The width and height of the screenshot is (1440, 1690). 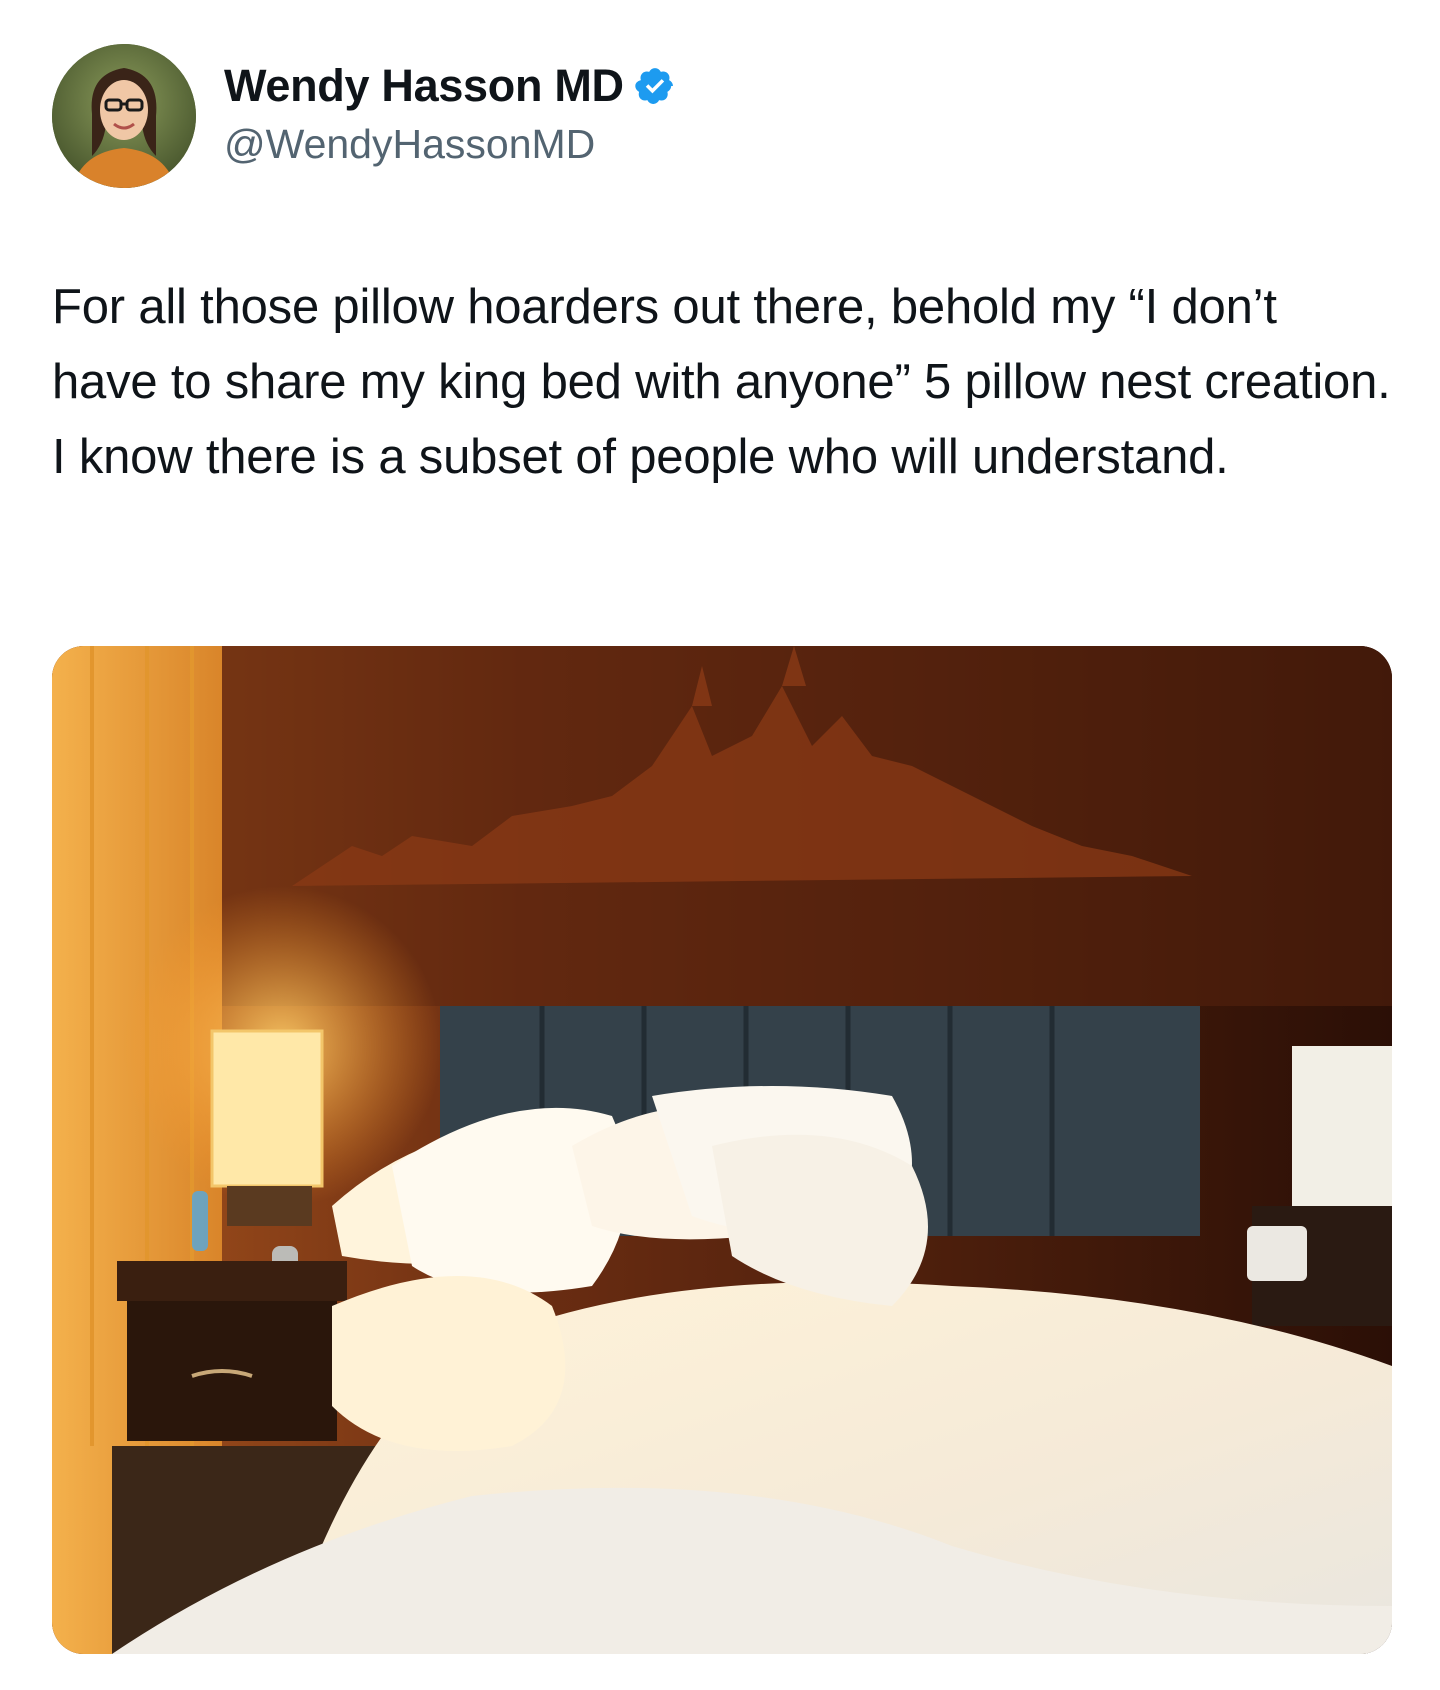 What do you see at coordinates (655, 86) in the screenshot?
I see `verified-badge-icon` at bounding box center [655, 86].